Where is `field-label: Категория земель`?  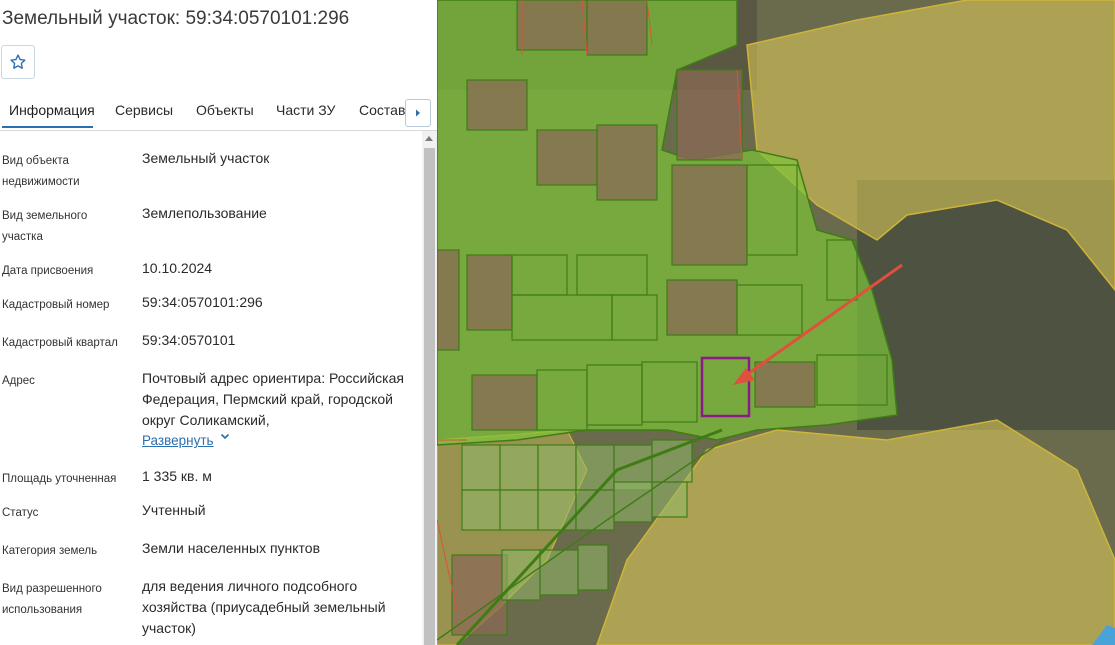 field-label: Категория земель is located at coordinates (50, 551).